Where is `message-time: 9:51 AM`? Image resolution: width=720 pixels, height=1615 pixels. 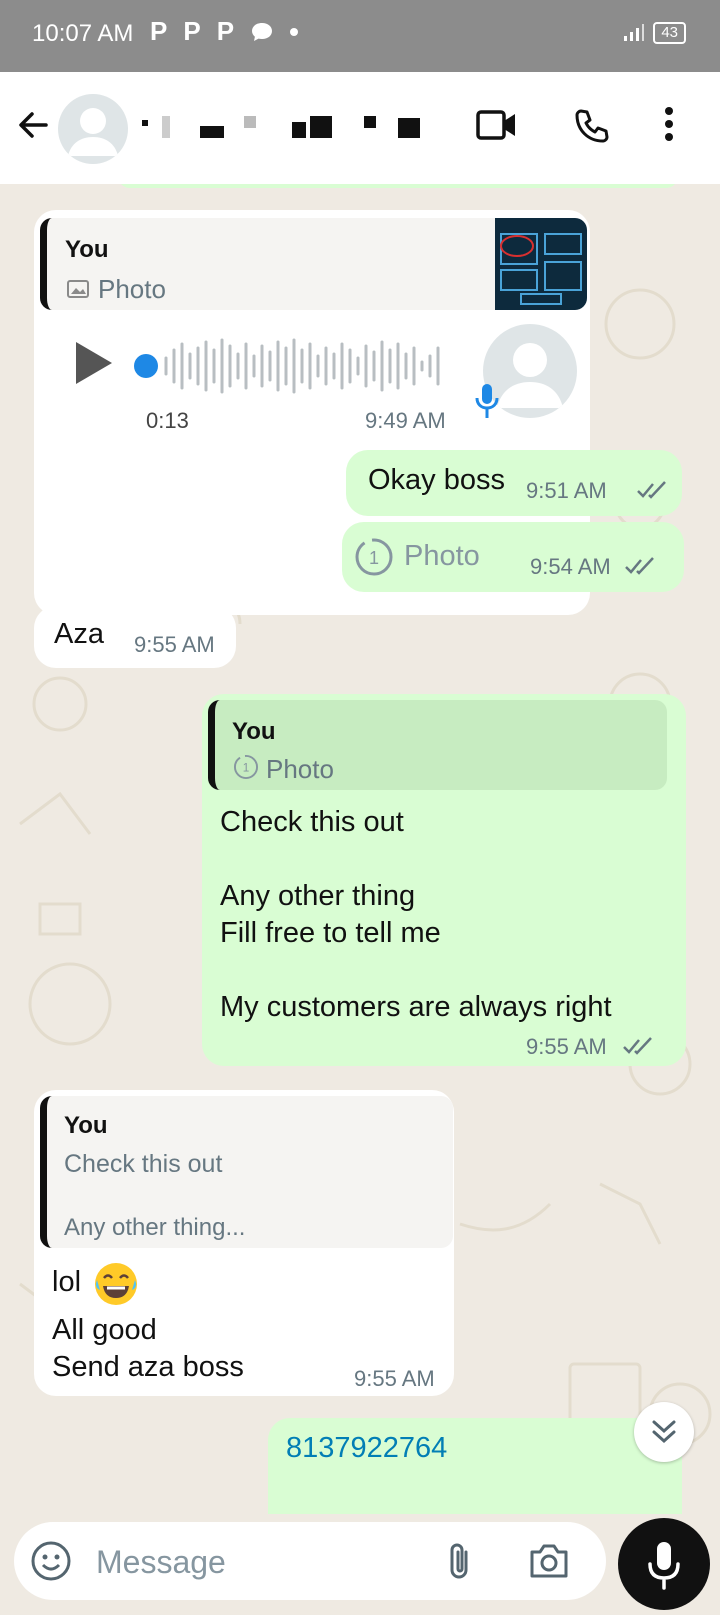 message-time: 9:51 AM is located at coordinates (566, 490).